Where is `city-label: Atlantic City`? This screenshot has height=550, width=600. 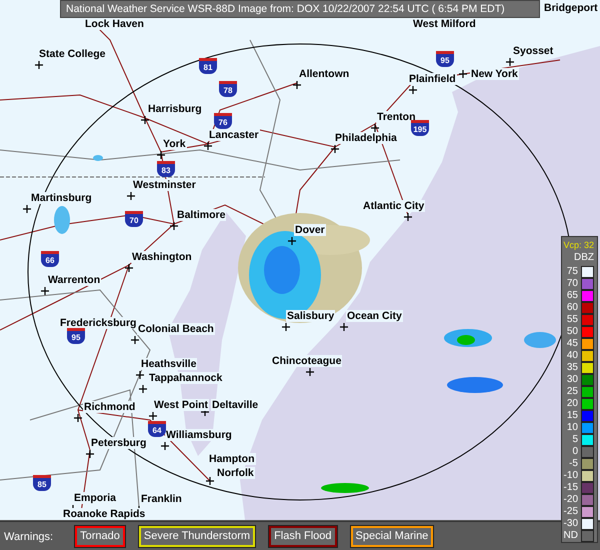
city-label: Atlantic City is located at coordinates (394, 206).